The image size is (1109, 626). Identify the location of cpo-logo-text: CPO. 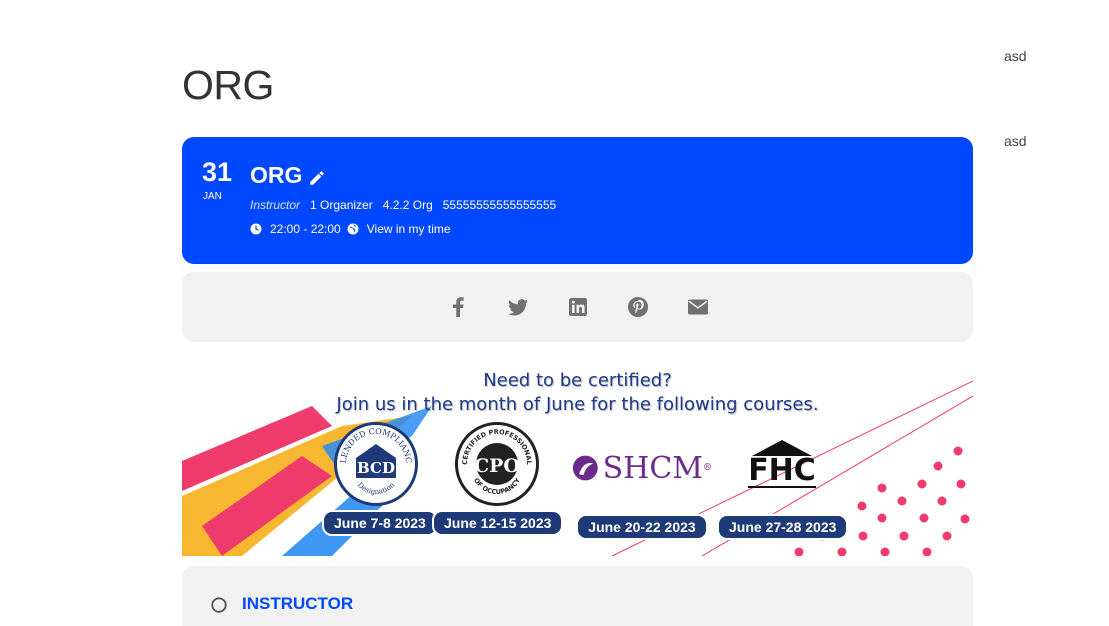
(497, 466).